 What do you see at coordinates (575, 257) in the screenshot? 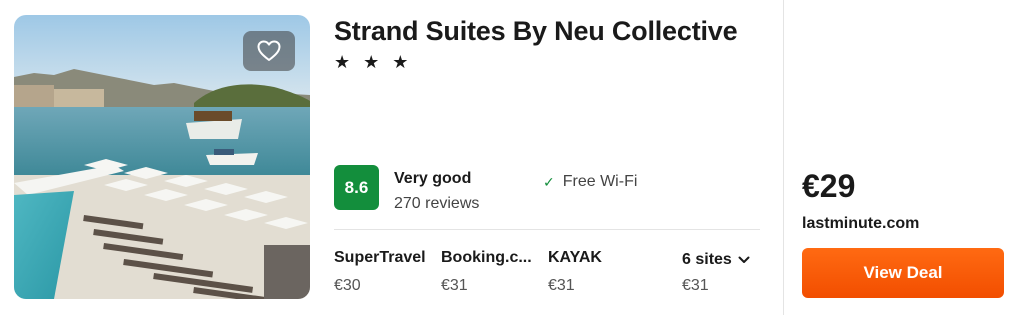
I see `provider-name: KAYAK` at bounding box center [575, 257].